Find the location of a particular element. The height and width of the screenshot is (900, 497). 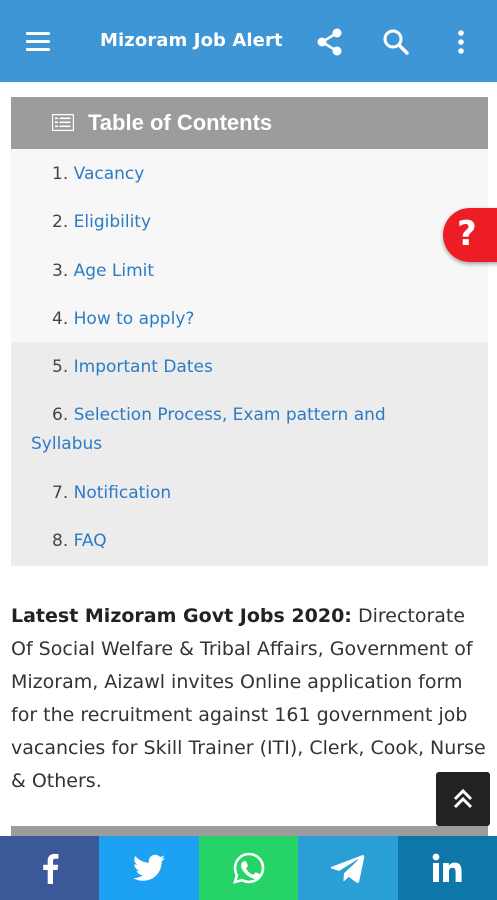

toc-item-number: 5. is located at coordinates (60, 367).